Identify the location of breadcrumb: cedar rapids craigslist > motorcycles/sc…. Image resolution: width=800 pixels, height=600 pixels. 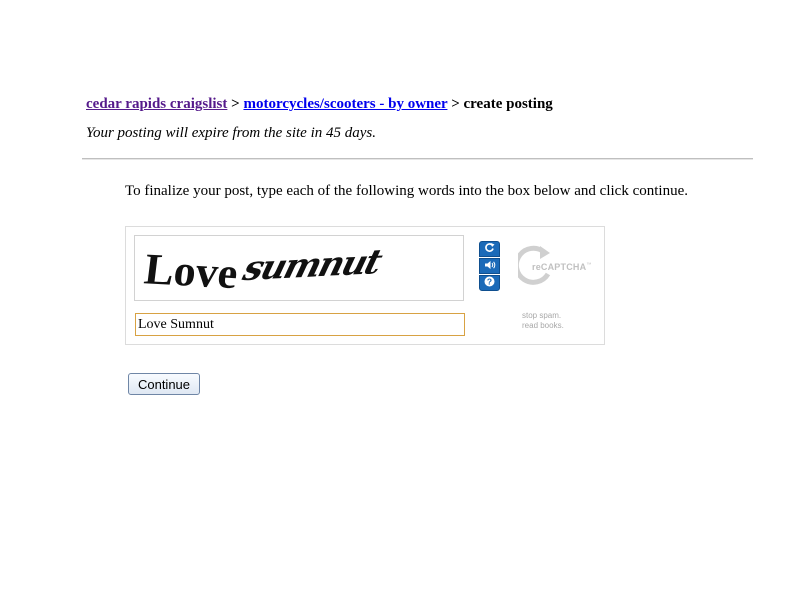
(319, 104).